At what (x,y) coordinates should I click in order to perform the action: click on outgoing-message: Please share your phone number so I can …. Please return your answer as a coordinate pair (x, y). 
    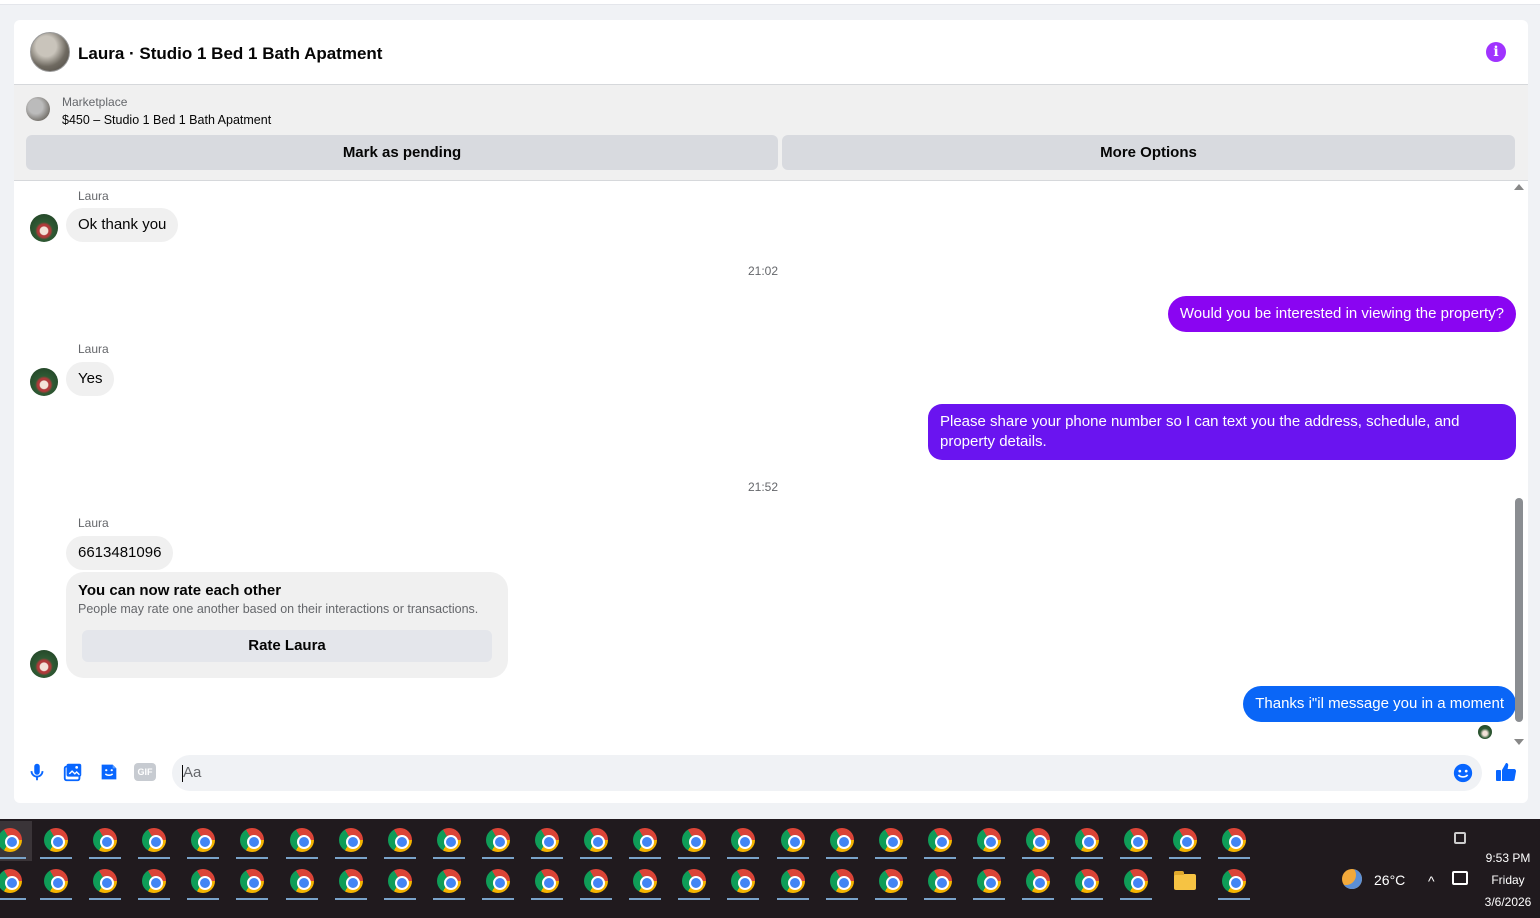
    Looking at the image, I should click on (1222, 432).